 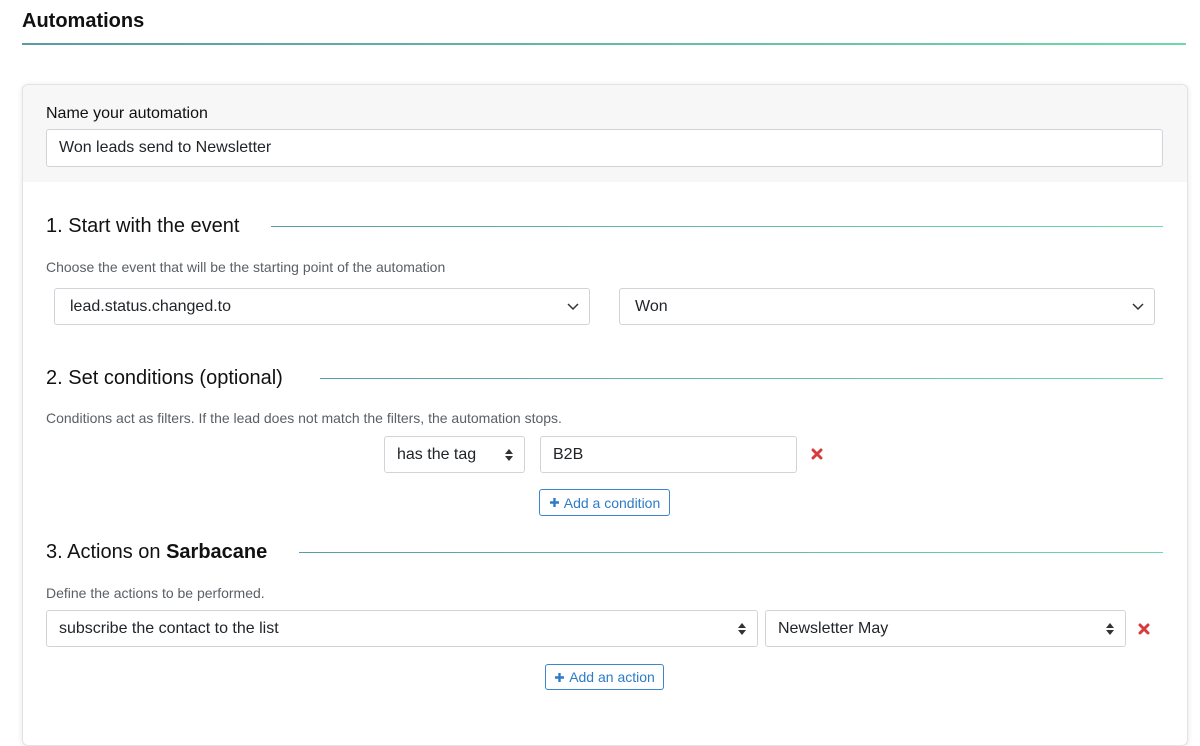 I want to click on action-type-select: subscribe the contact to the list, so click(x=402, y=628).